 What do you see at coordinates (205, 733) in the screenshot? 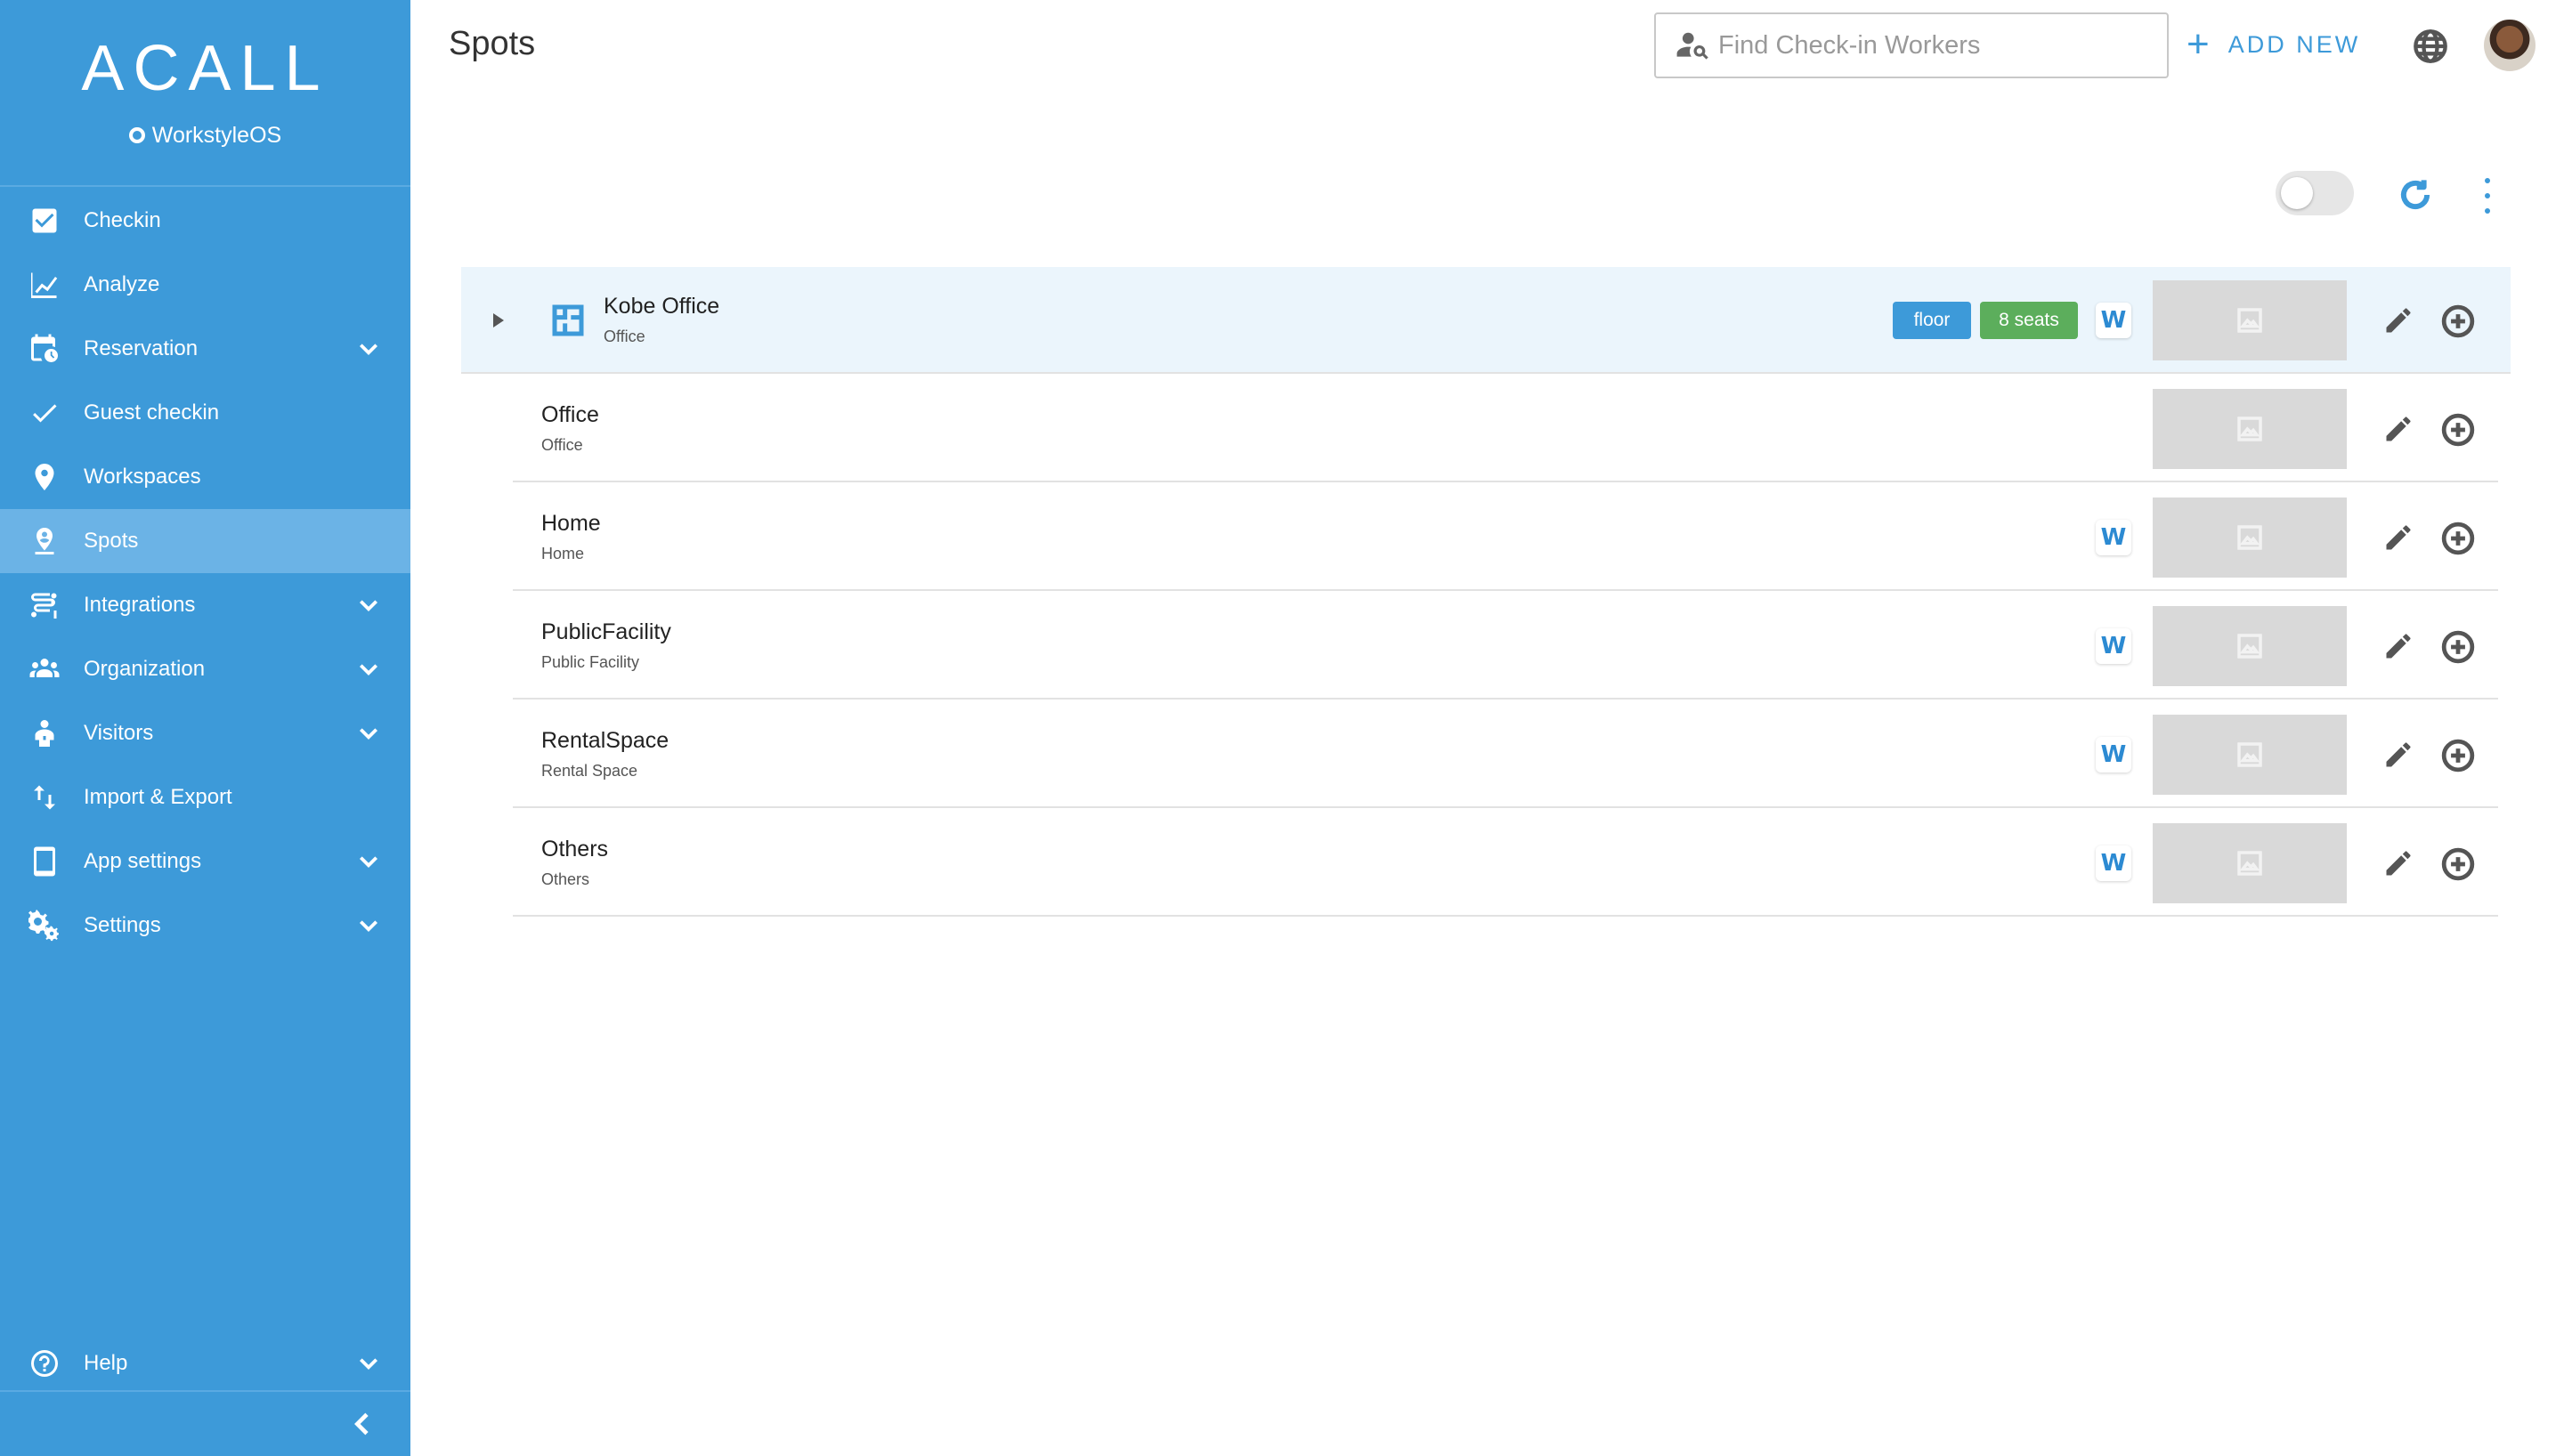
I see `sidebar-item-visitors: Visitors` at bounding box center [205, 733].